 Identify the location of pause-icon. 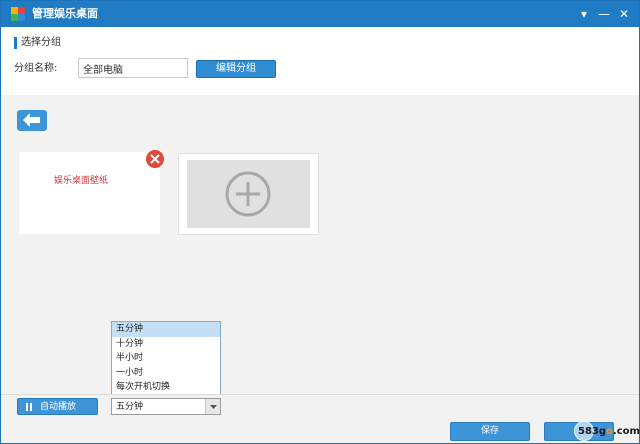
(29, 407).